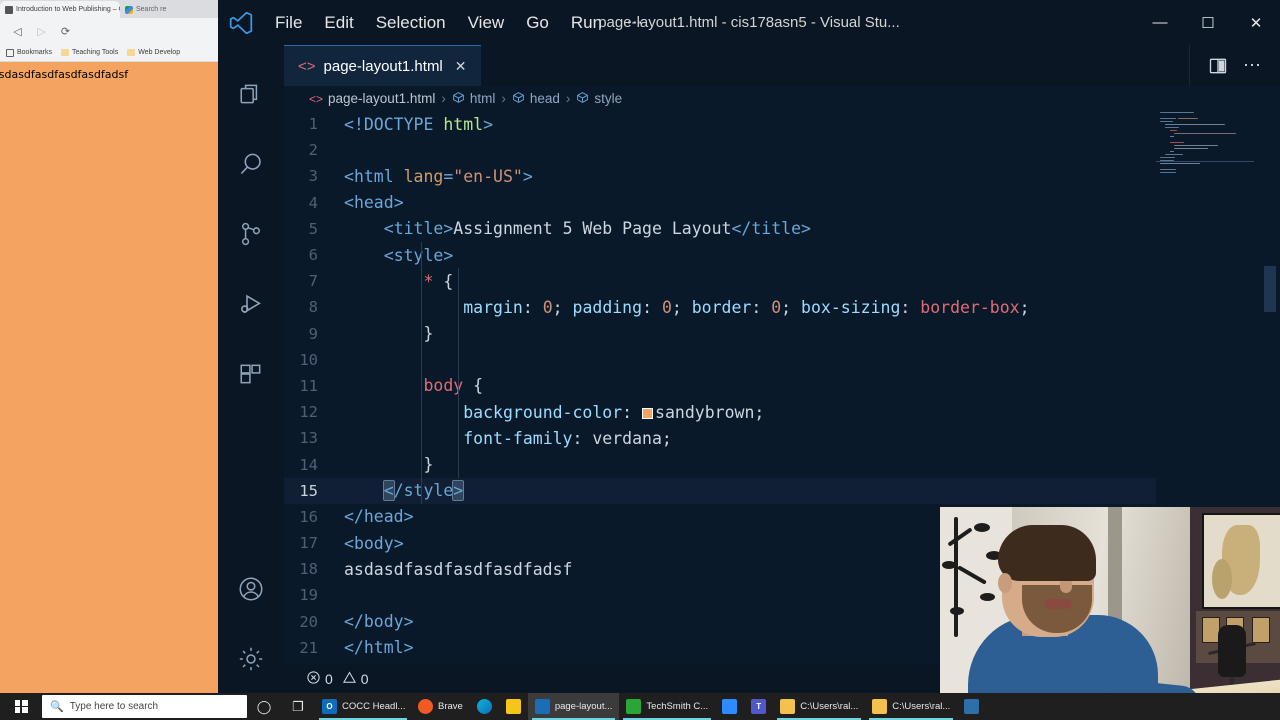 The width and height of the screenshot is (1280, 720). I want to click on symbol-field-icon, so click(582, 99).